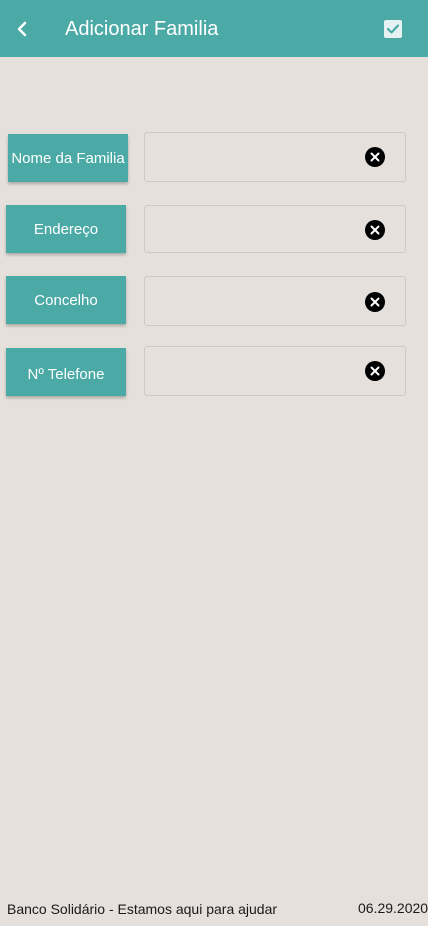  What do you see at coordinates (253, 229) in the screenshot?
I see `address-input` at bounding box center [253, 229].